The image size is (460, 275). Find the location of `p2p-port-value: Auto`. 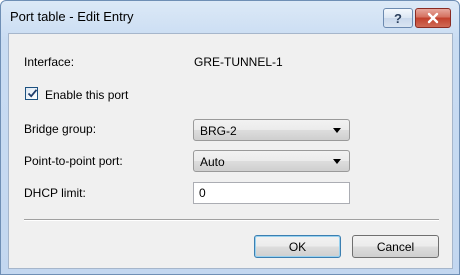

p2p-port-value: Auto is located at coordinates (212, 162).